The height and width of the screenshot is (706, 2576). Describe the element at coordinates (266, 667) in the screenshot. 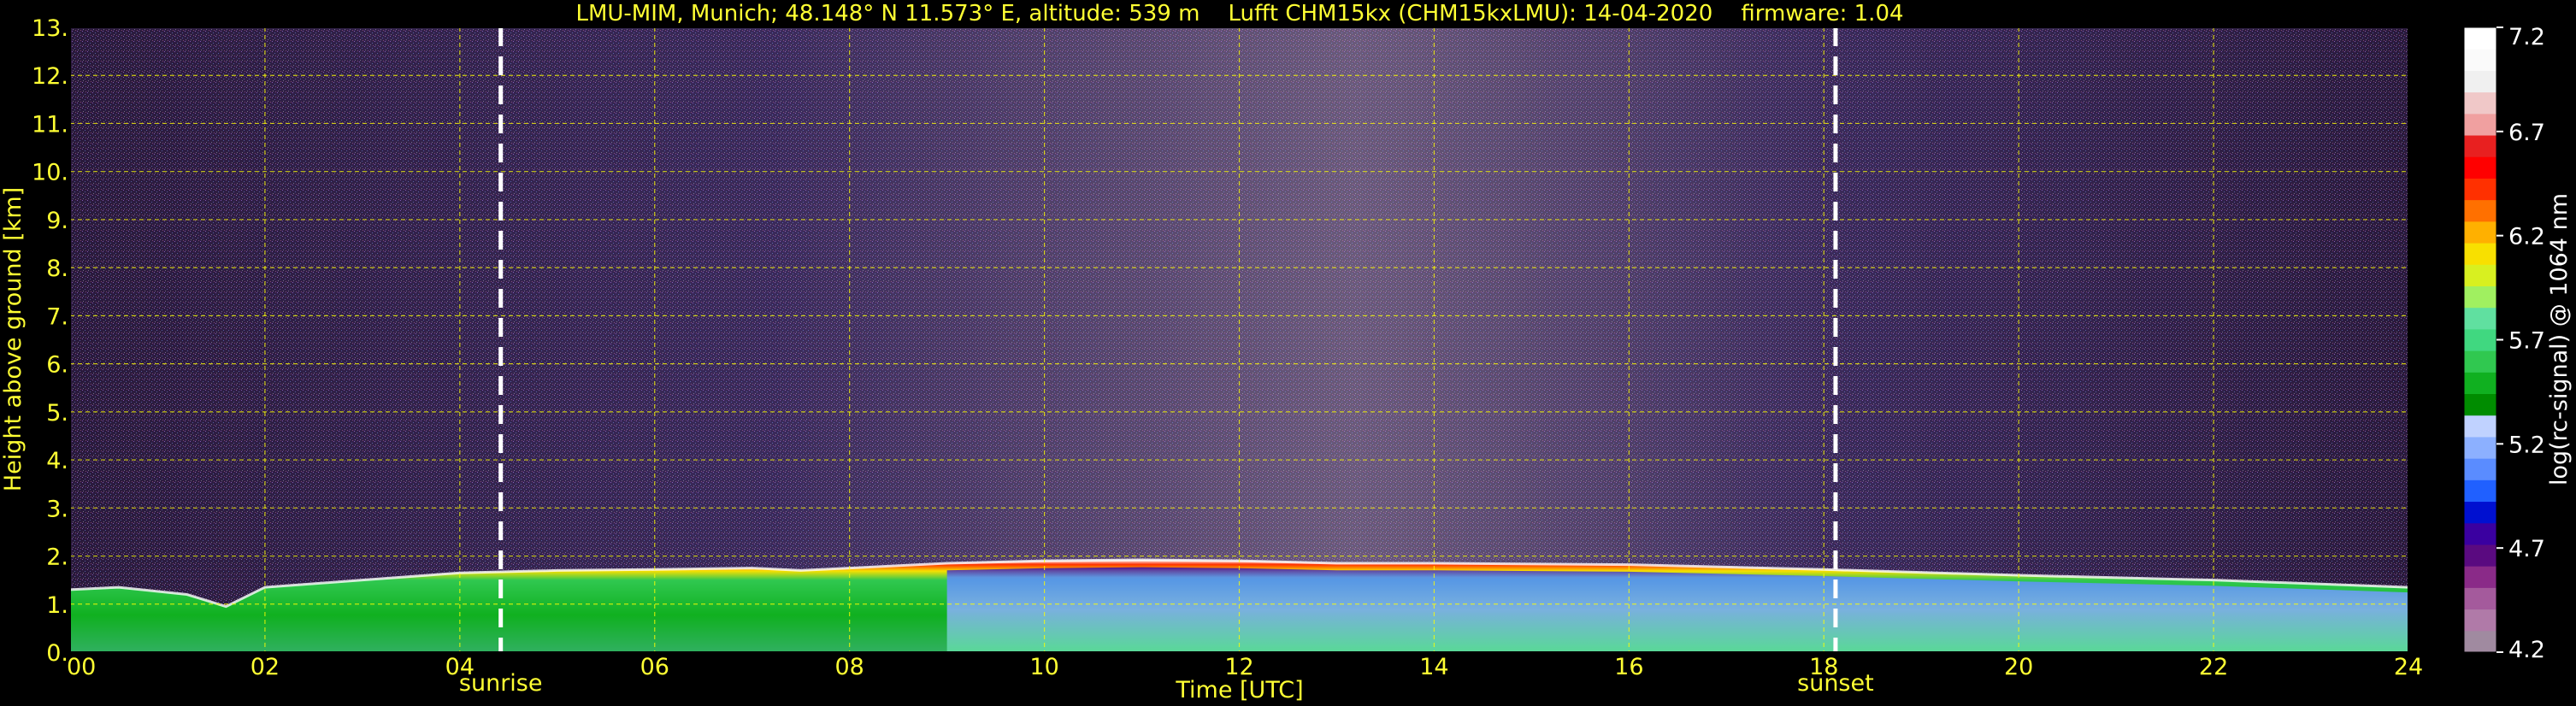

I see `x-tick-label: 02` at that location.